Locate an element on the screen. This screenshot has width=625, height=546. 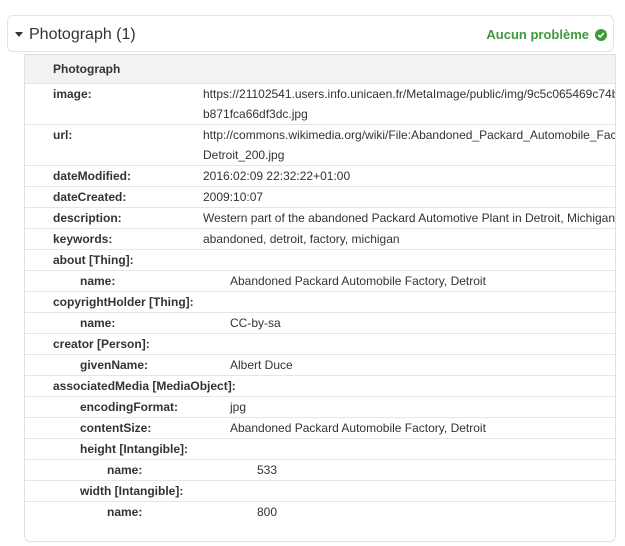
property-row: associatedMedia [MediaObject]: is located at coordinates (320, 386).